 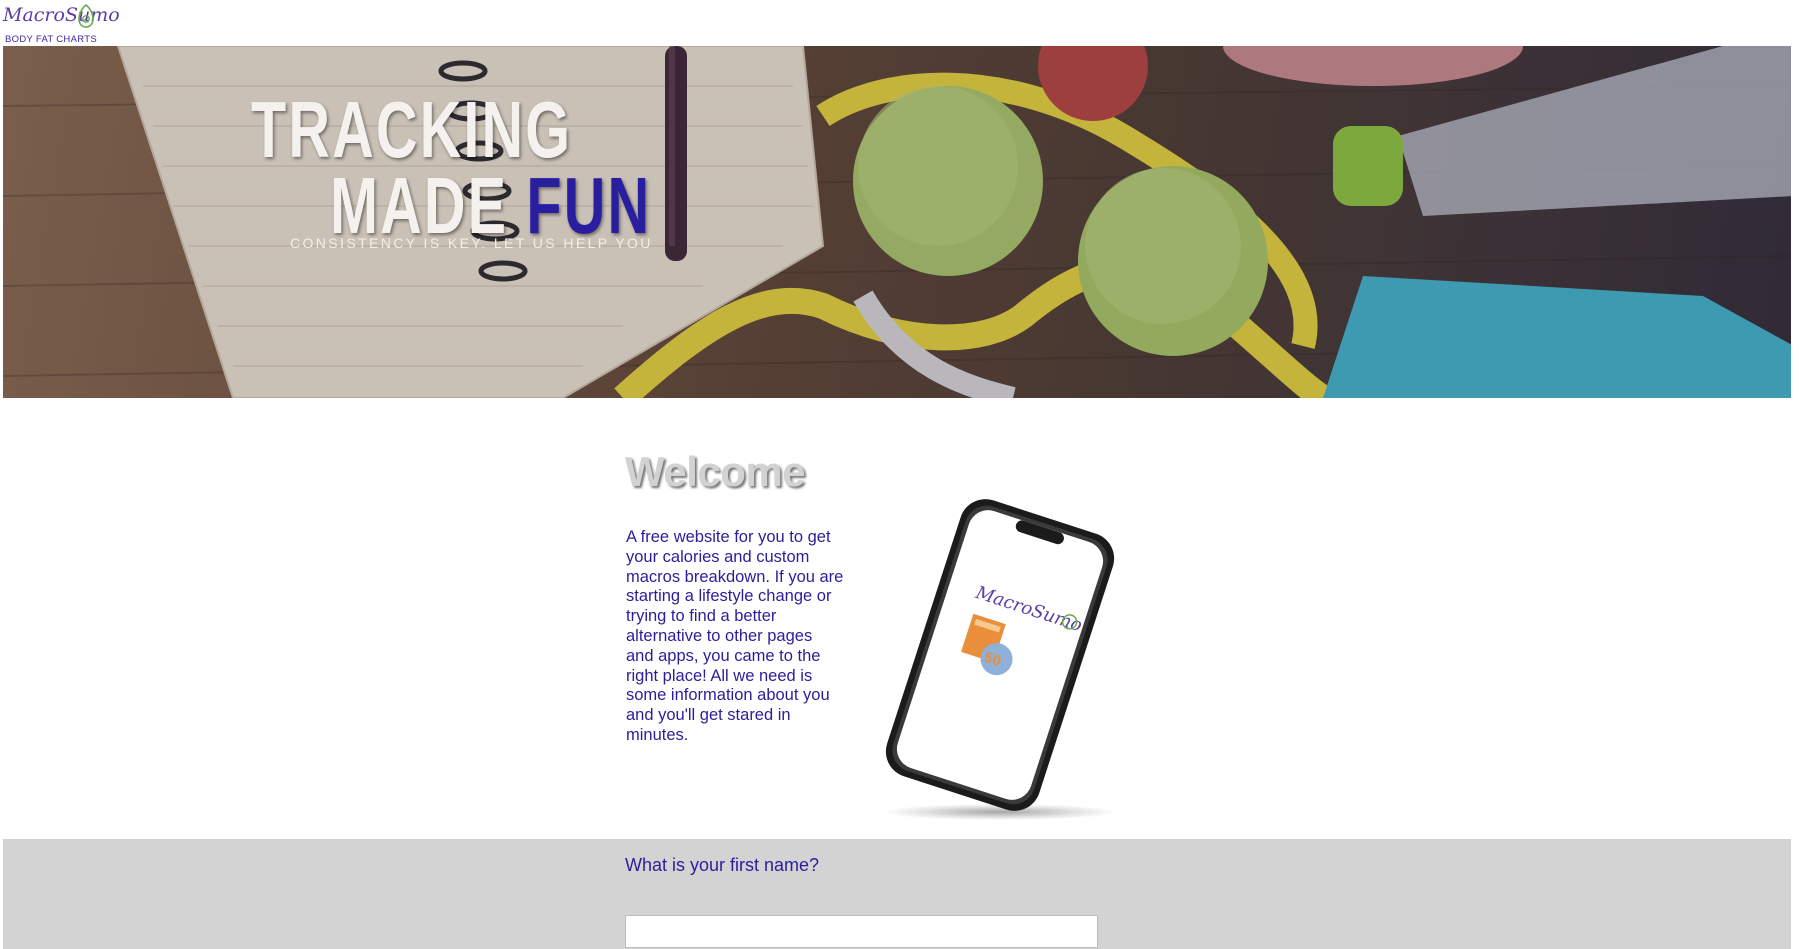 I want to click on top-header: MacroSumo BODY FAT CHARTS, so click(x=899, y=23).